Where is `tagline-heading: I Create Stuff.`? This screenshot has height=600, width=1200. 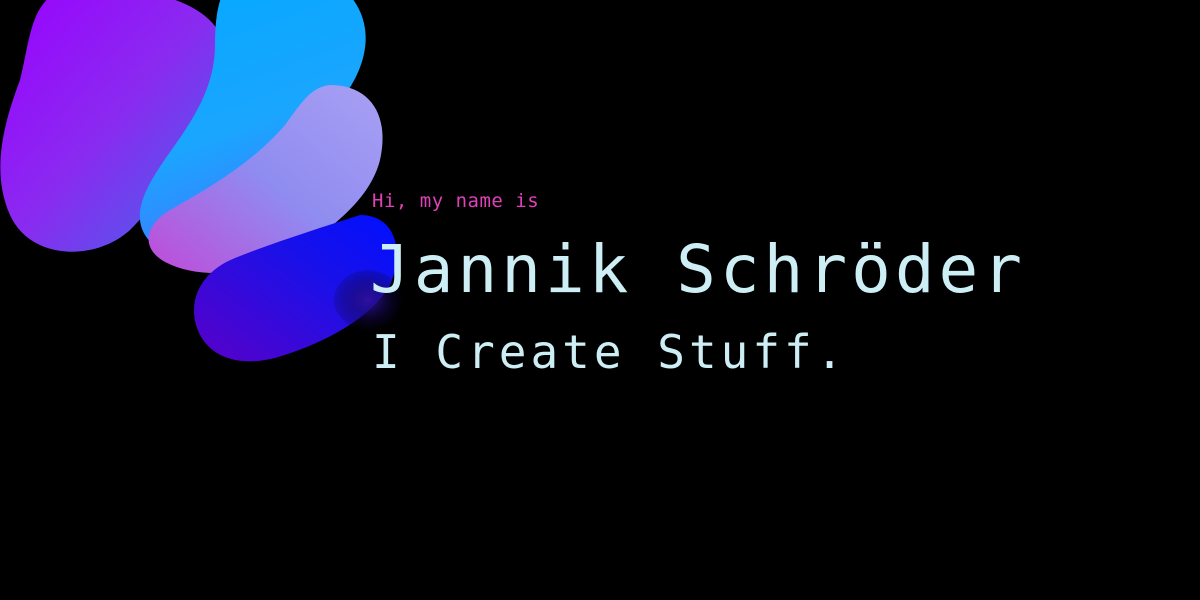 tagline-heading: I Create Stuff. is located at coordinates (610, 352).